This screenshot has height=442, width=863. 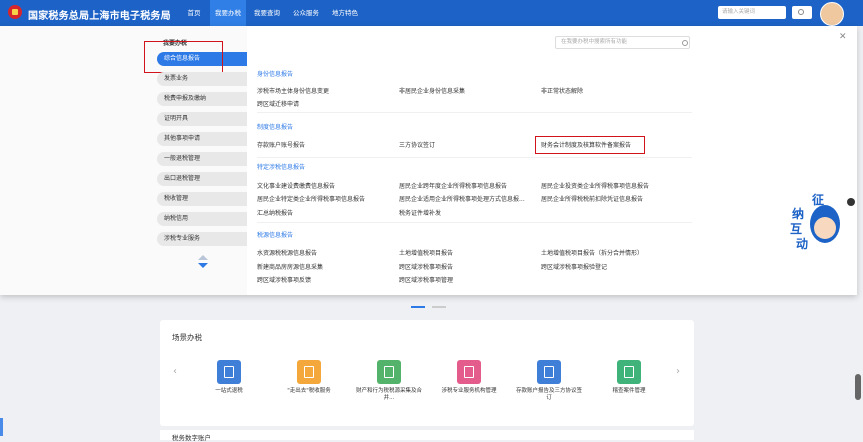 What do you see at coordinates (275, 212) in the screenshot?
I see `menu-item: 汇总纳税报告` at bounding box center [275, 212].